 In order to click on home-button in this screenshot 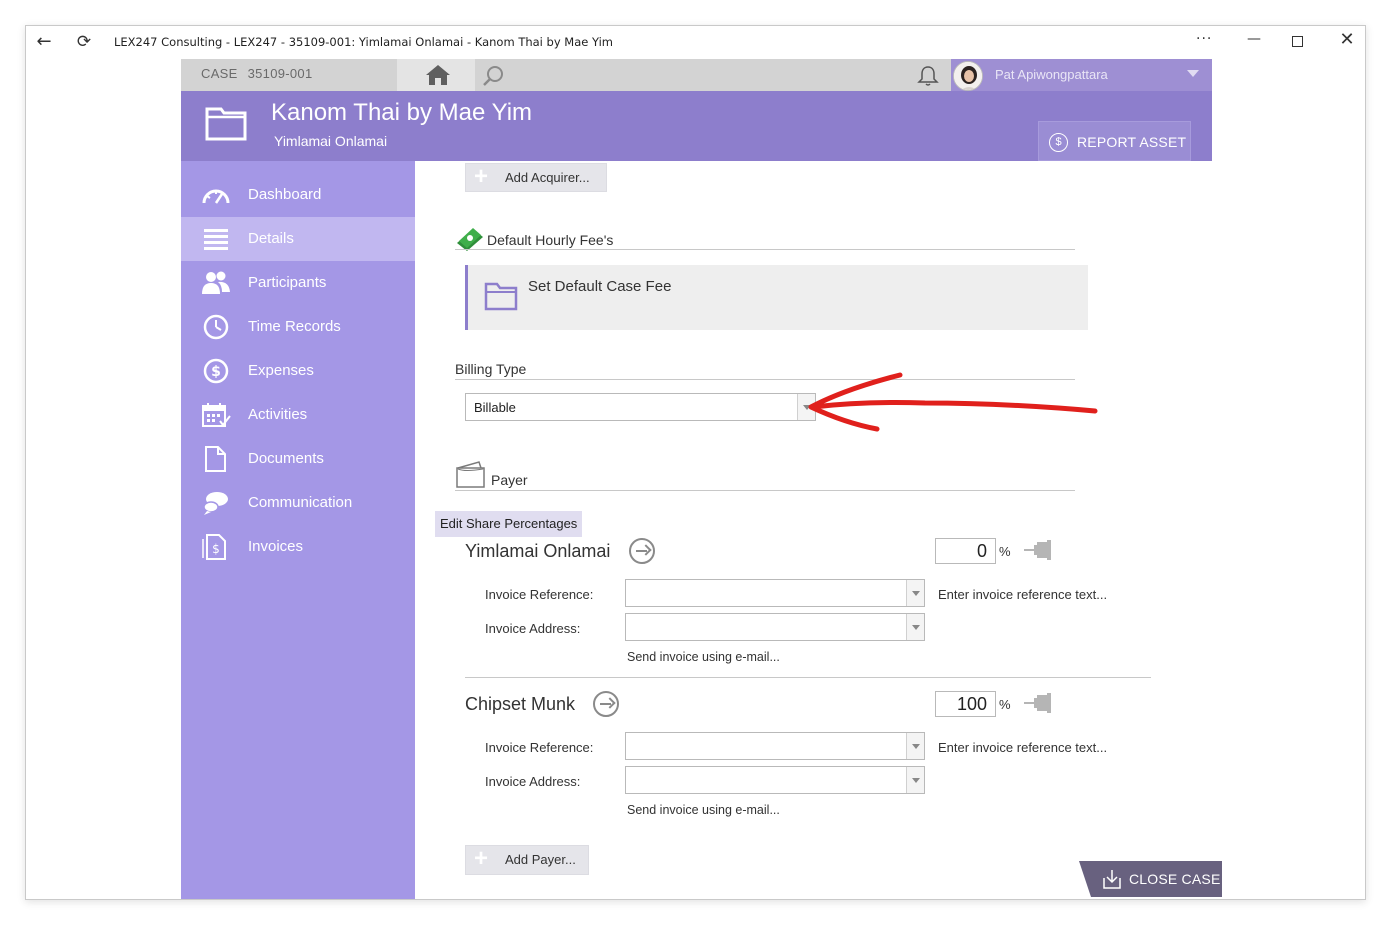, I will do `click(436, 75)`.